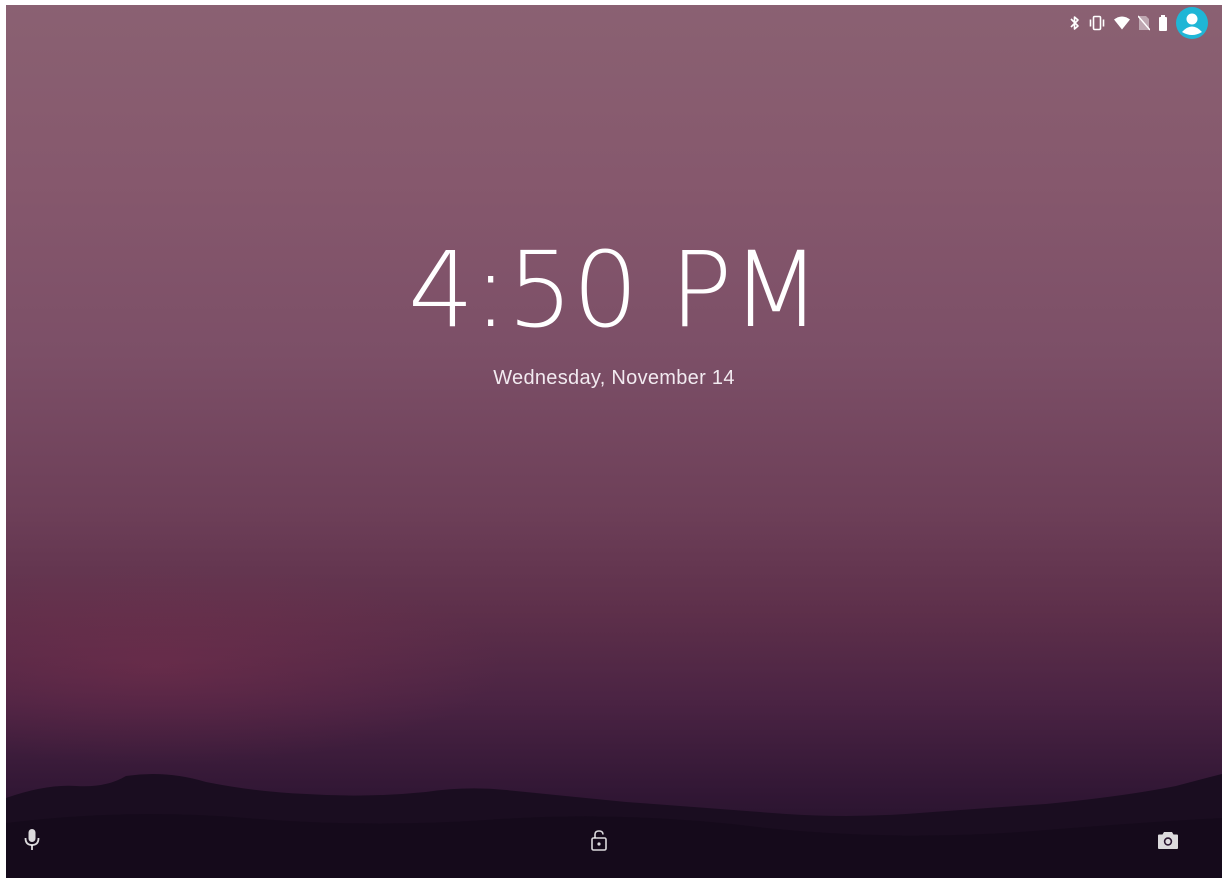 This screenshot has height=883, width=1227. I want to click on no-sim-icon, so click(1144, 23).